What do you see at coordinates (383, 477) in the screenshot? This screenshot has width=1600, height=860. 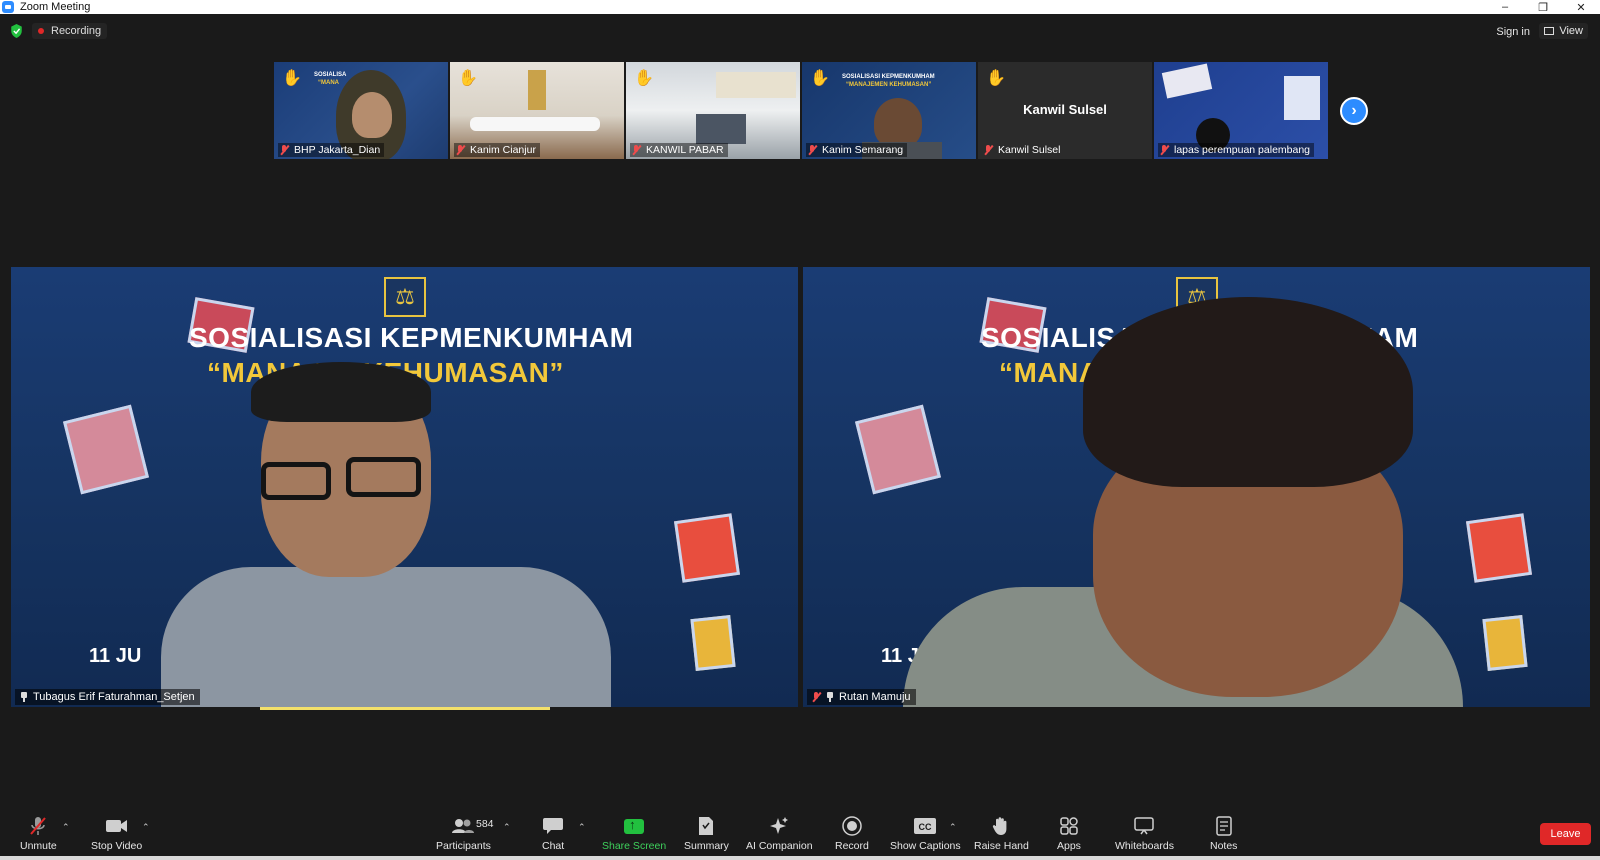 I see `speaker-glasses-right` at bounding box center [383, 477].